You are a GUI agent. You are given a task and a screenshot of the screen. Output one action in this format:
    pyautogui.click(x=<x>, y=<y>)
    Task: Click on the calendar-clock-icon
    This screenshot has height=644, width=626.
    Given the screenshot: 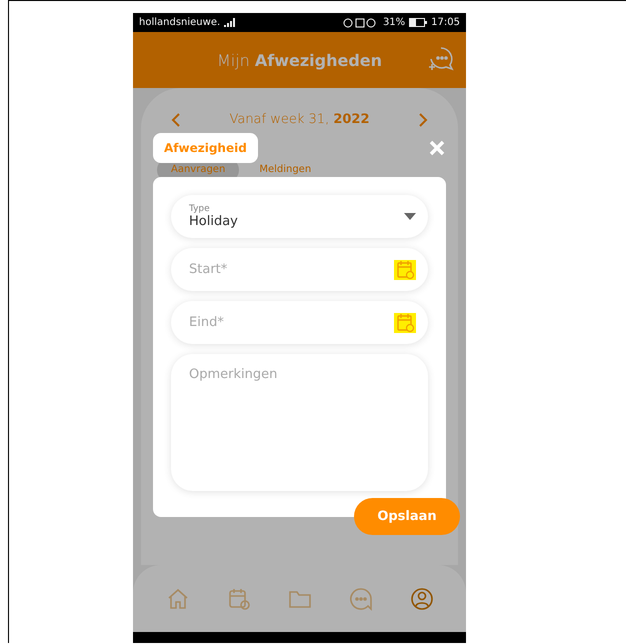 What is the action you would take?
    pyautogui.click(x=238, y=598)
    